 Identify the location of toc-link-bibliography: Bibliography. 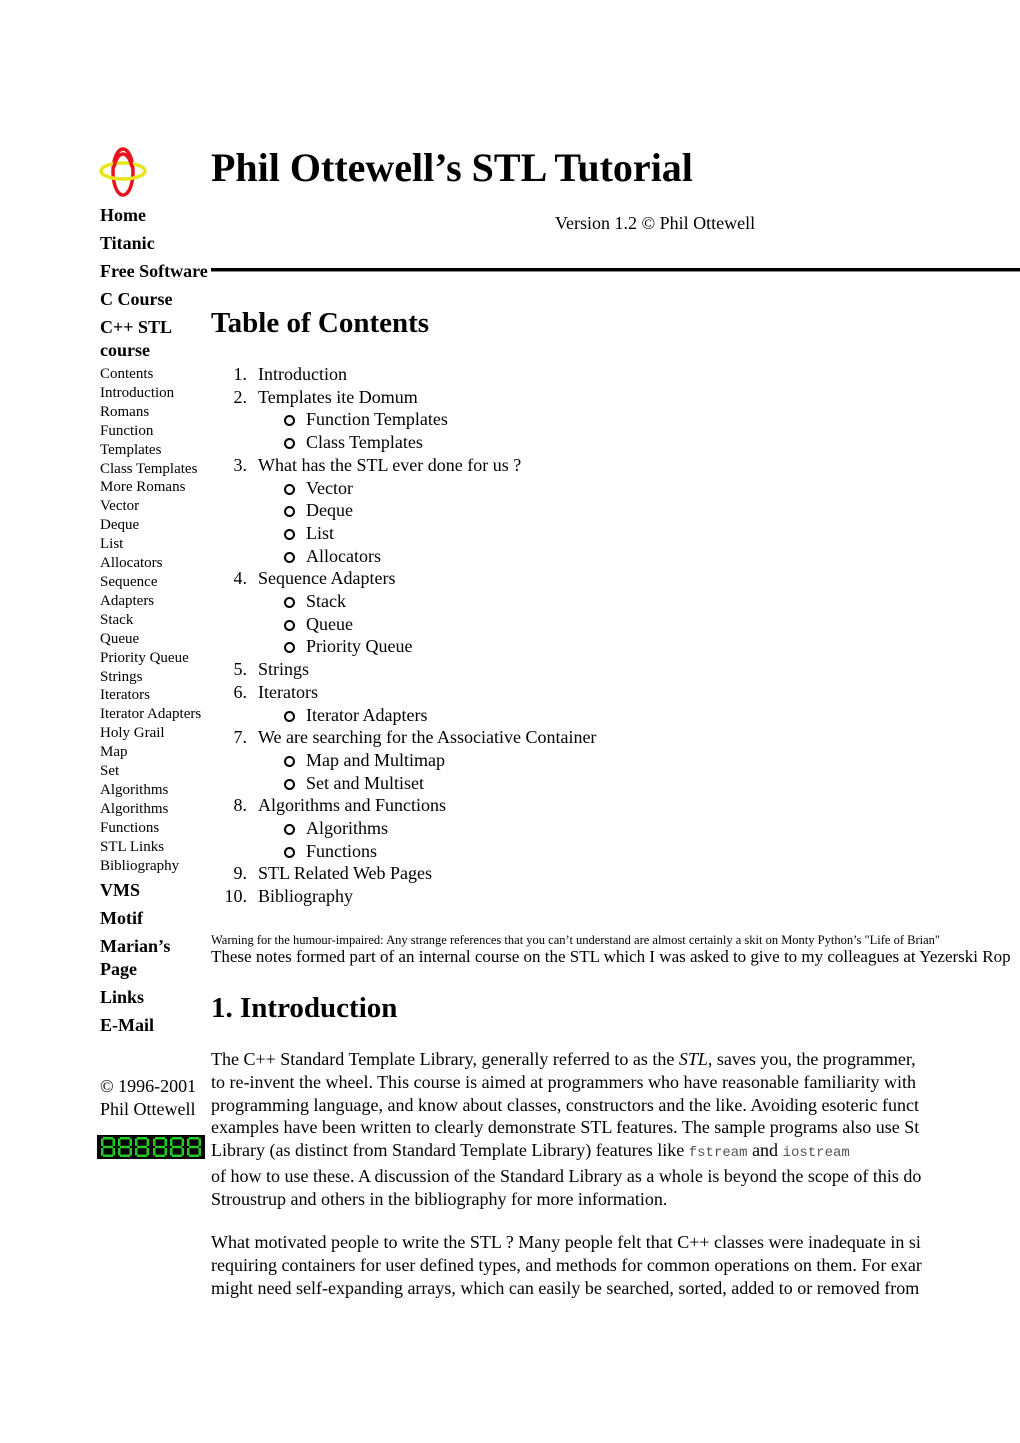
(305, 896).